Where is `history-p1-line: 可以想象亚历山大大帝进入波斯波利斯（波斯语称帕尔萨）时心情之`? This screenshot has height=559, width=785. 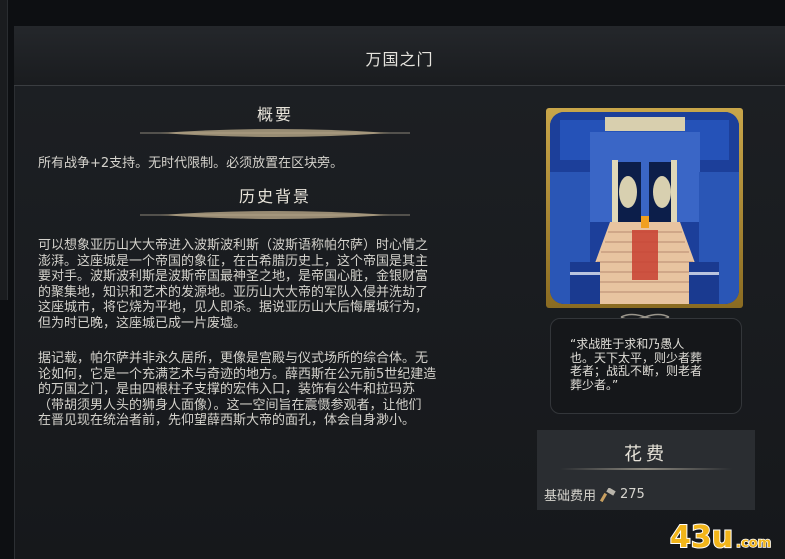
history-p1-line: 可以想象亚历山大大帝进入波斯波利斯（波斯语称帕尔萨）时心情之 is located at coordinates (233, 245).